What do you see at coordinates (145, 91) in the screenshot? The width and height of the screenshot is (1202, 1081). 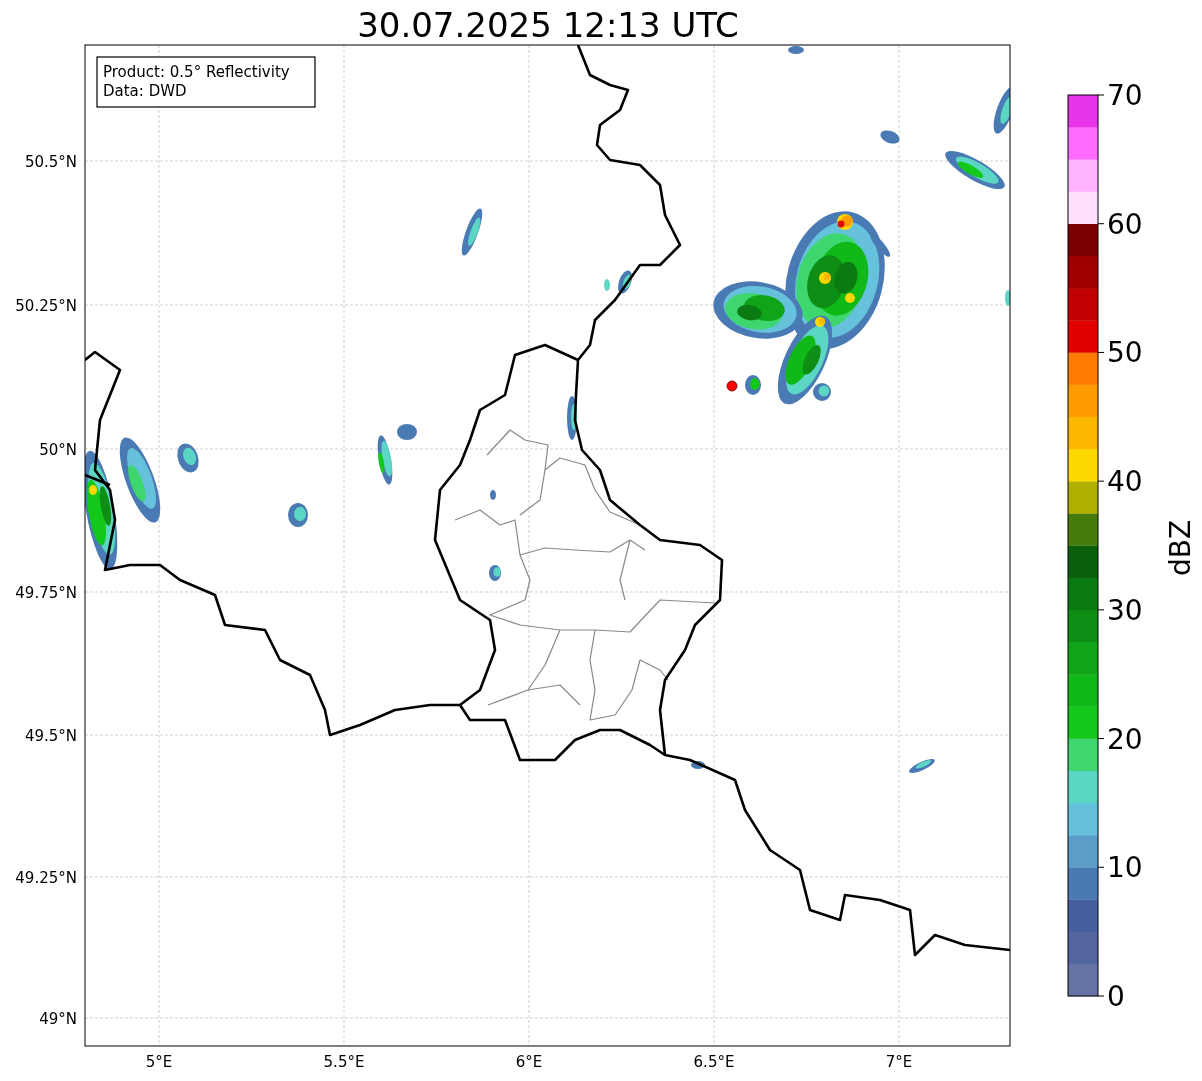 I see `info-text: Data: DWD` at bounding box center [145, 91].